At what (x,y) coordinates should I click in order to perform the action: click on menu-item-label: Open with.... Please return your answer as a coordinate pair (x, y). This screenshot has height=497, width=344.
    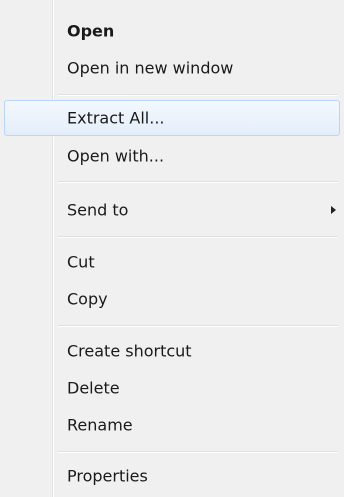
    Looking at the image, I should click on (116, 156).